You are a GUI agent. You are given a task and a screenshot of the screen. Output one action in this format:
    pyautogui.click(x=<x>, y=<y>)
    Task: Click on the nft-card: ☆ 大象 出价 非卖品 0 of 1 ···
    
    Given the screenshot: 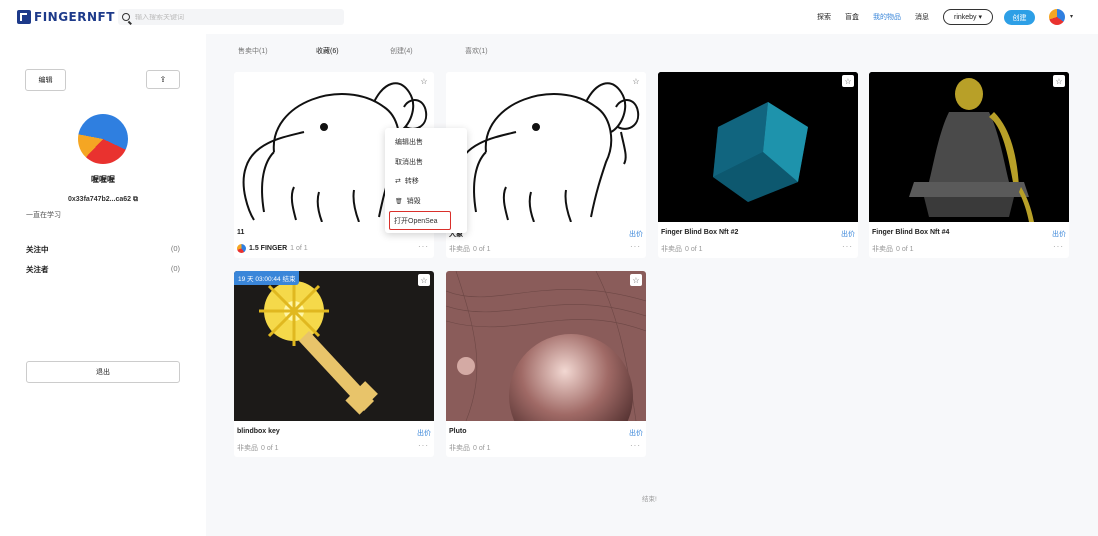 What is the action you would take?
    pyautogui.click(x=546, y=165)
    